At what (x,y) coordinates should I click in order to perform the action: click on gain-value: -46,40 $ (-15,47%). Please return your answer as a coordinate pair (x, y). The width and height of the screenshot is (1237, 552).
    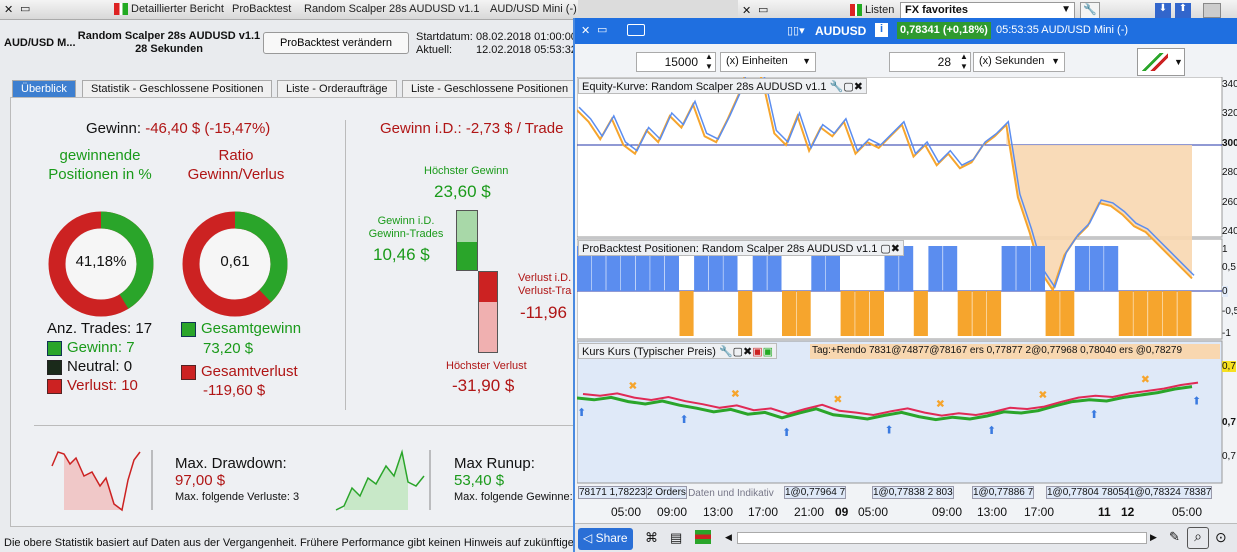
    Looking at the image, I should click on (208, 128).